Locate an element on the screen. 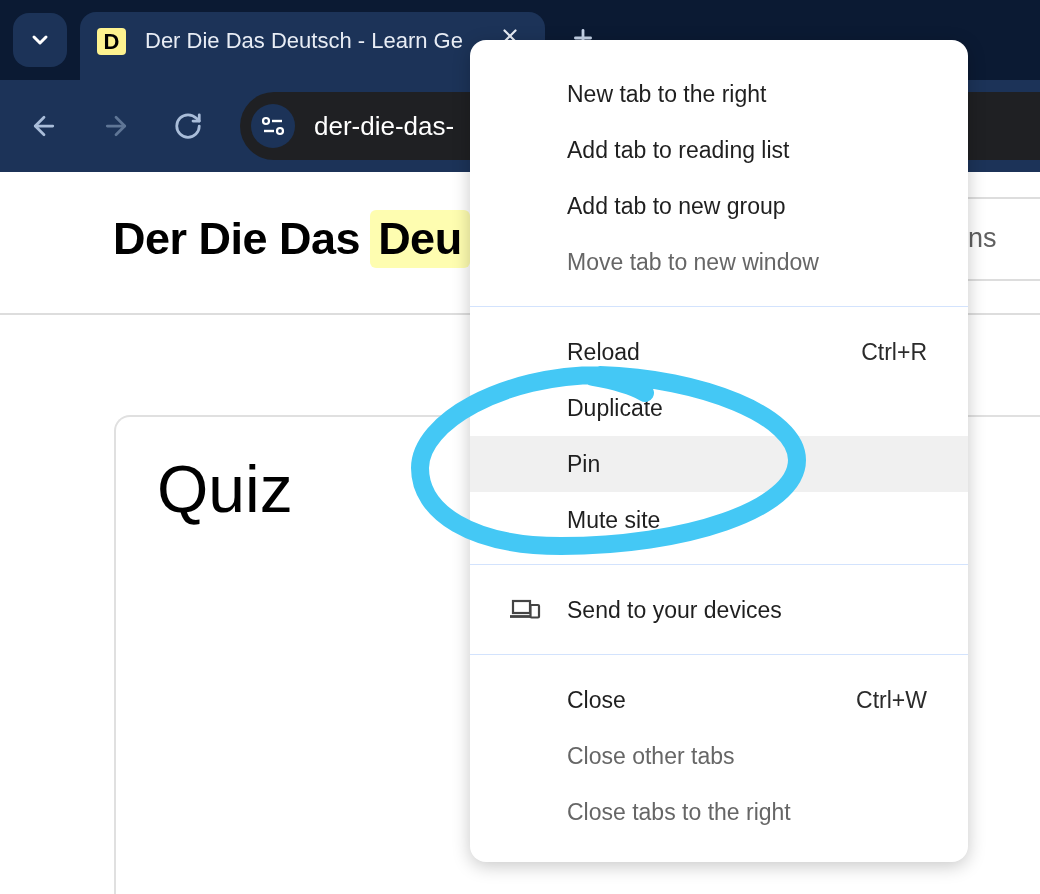 This screenshot has width=1040, height=894. shortcut-label: Ctrl+R is located at coordinates (894, 352).